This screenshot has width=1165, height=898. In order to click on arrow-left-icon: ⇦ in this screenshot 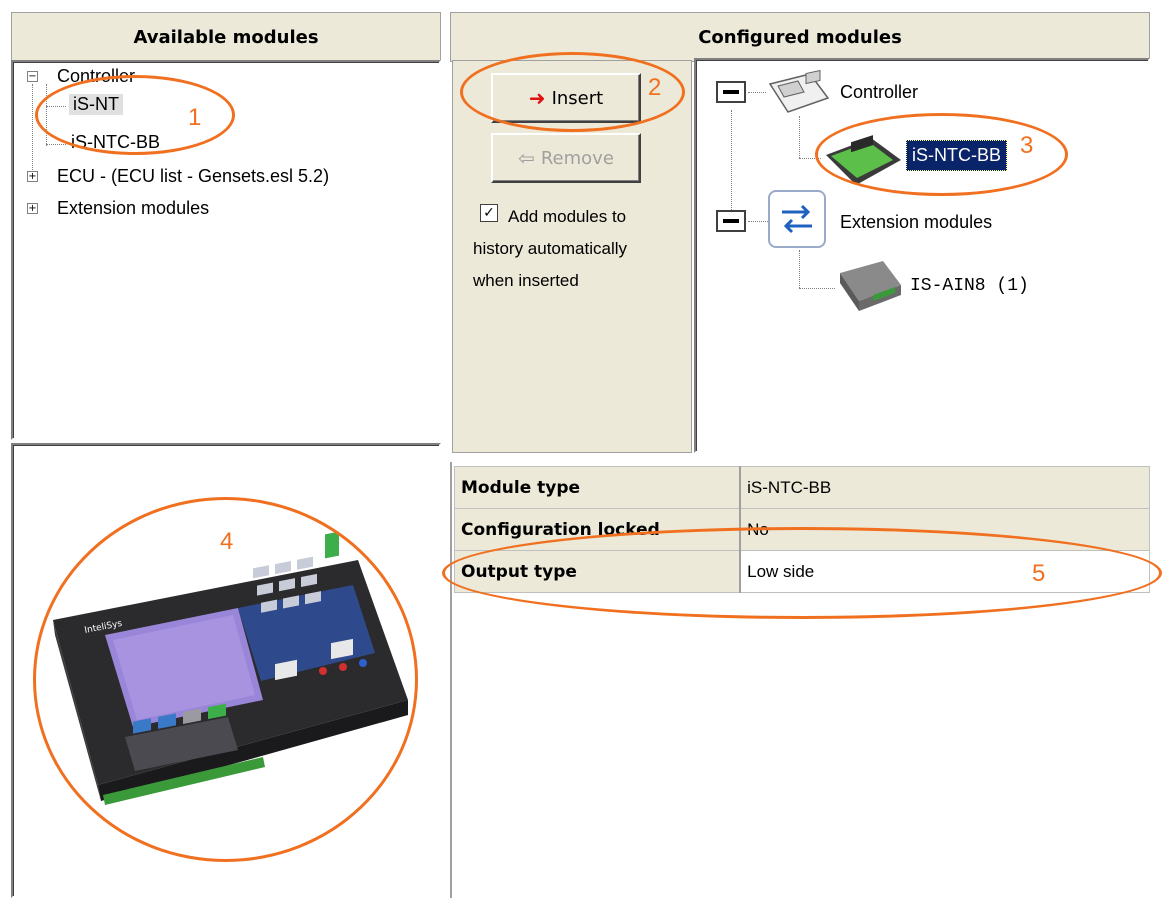, I will do `click(526, 158)`.